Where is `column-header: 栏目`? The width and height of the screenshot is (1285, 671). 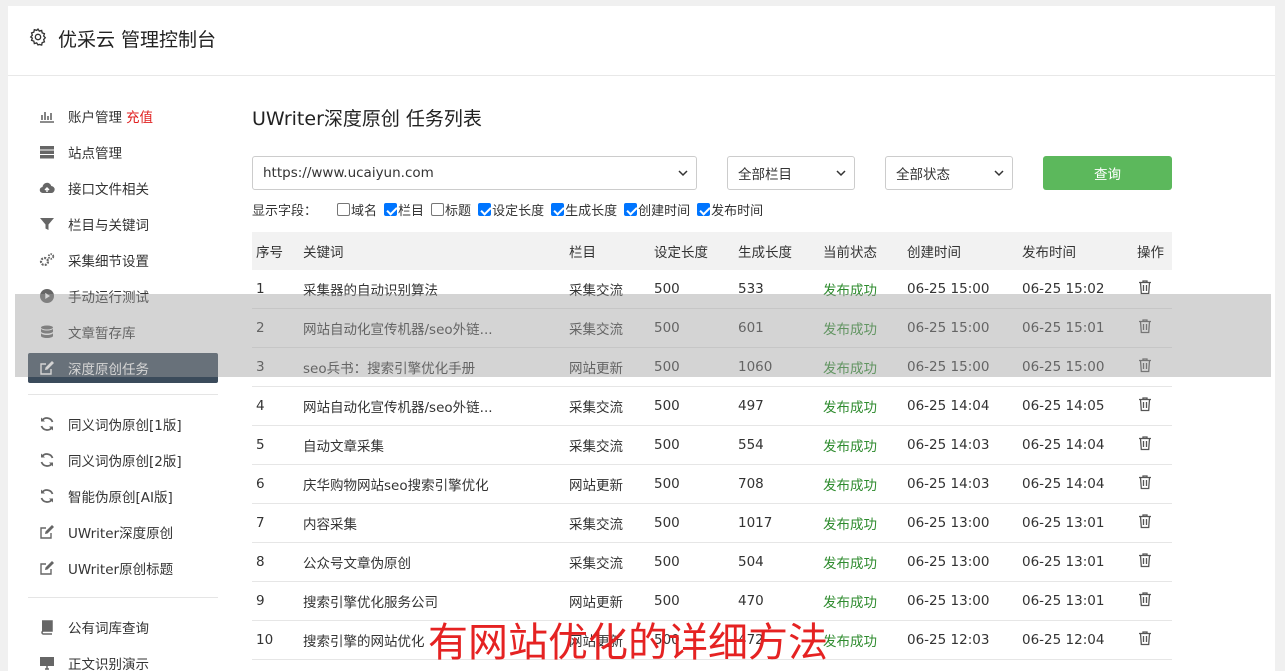
column-header: 栏目 is located at coordinates (582, 253).